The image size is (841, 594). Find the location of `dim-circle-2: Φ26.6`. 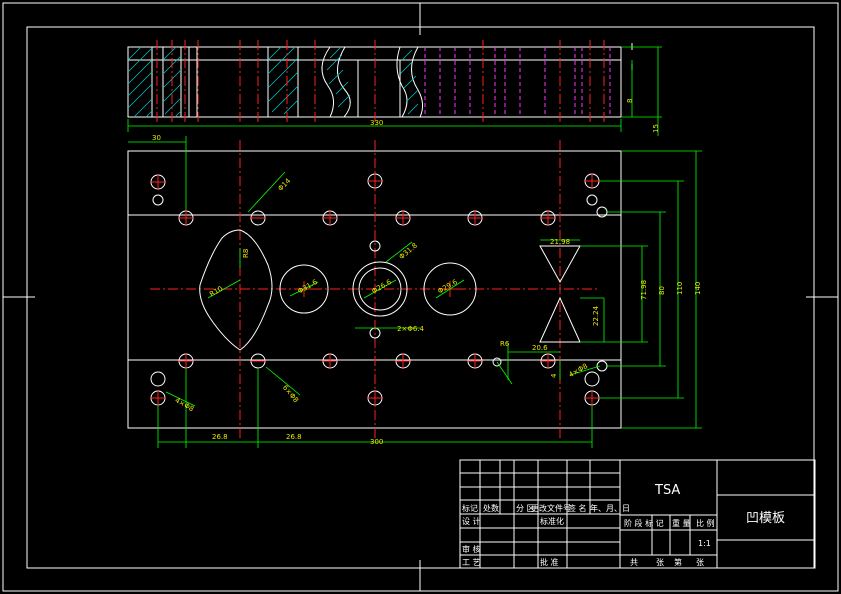

dim-circle-2: Φ26.6 is located at coordinates (382, 287).